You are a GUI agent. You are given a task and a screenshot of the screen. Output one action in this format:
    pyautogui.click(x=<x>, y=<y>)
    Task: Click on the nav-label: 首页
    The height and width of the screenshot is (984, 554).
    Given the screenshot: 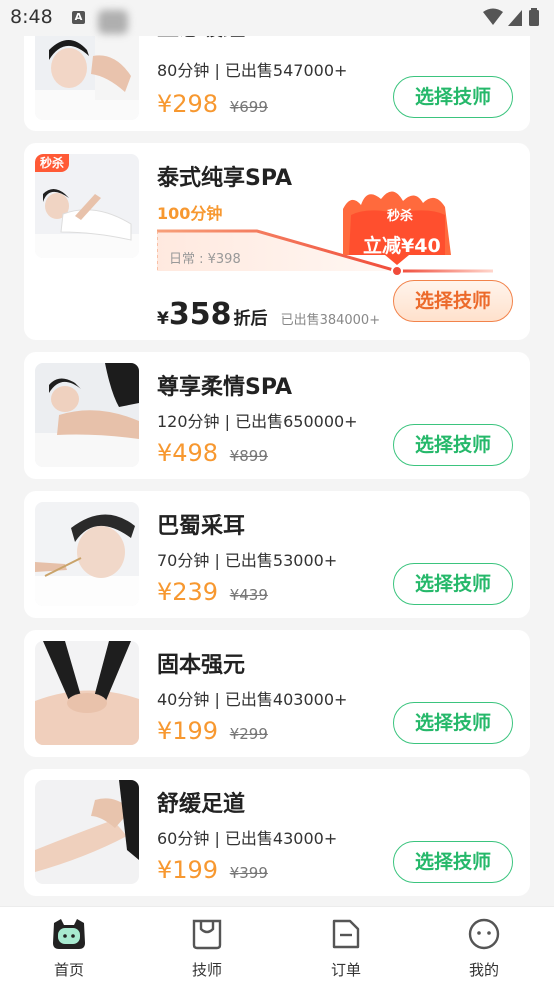 What is the action you would take?
    pyautogui.click(x=68, y=970)
    